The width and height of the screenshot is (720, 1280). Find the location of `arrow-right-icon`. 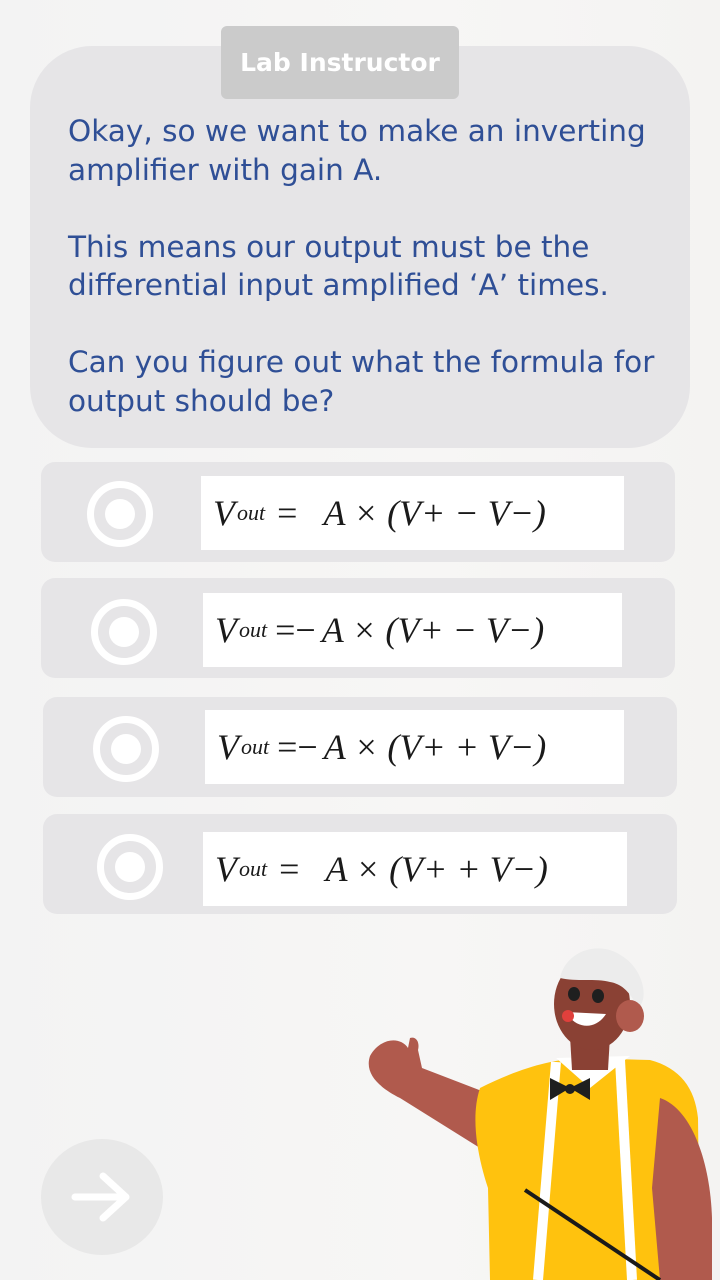

arrow-right-icon is located at coordinates (100, 1197).